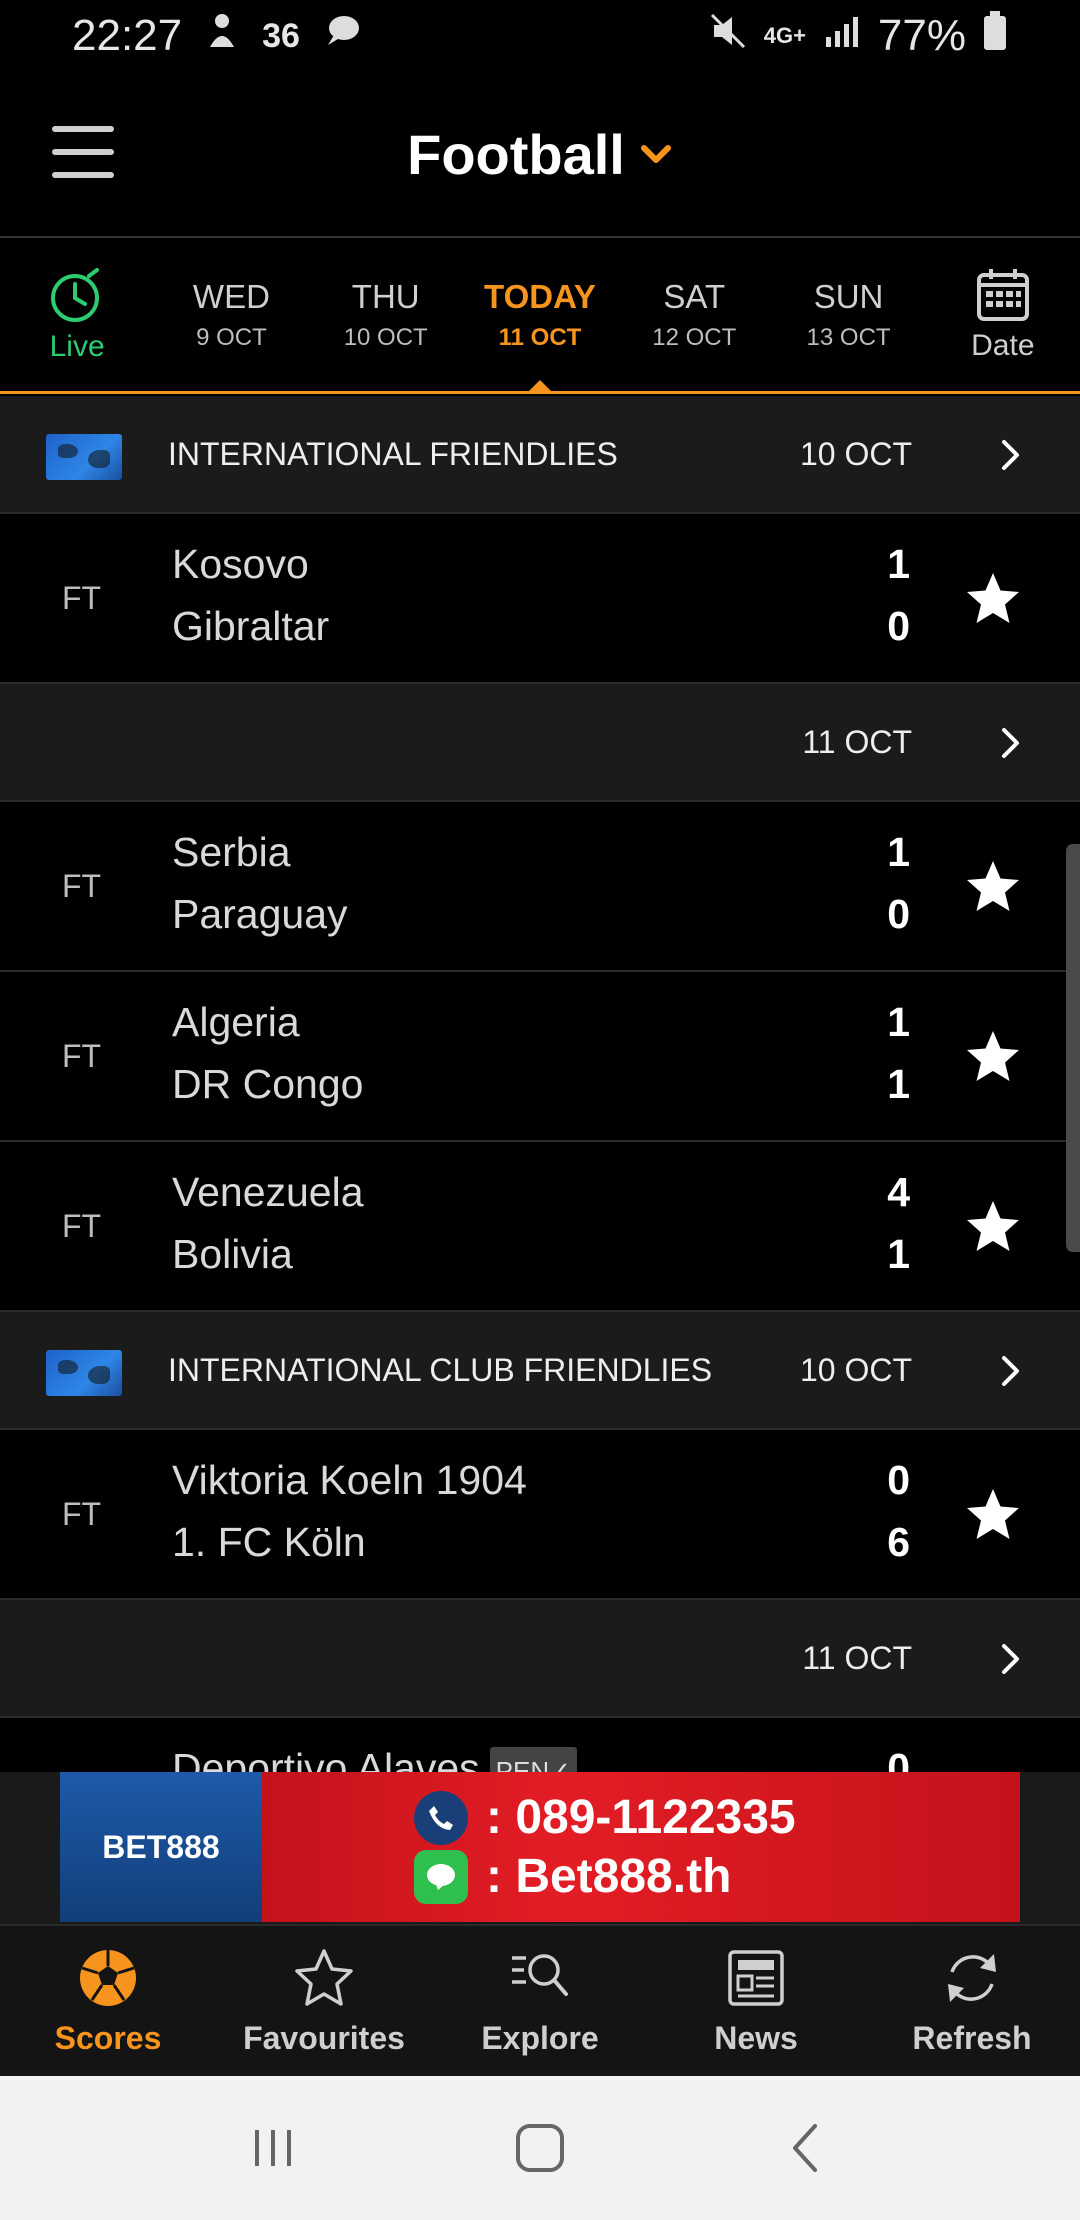 This screenshot has height=2220, width=1080. Describe the element at coordinates (231, 296) in the screenshot. I see `tab-day: WED` at that location.